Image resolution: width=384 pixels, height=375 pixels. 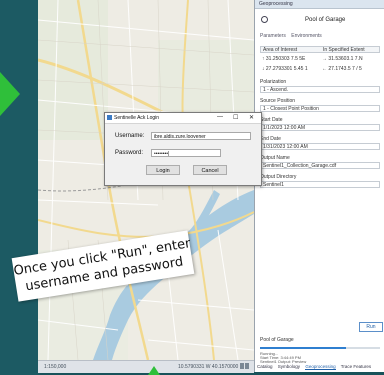 What do you see at coordinates (320, 127) in the screenshot?
I see `start-date-input: 1/1/2023 12:00 AM` at bounding box center [320, 127].